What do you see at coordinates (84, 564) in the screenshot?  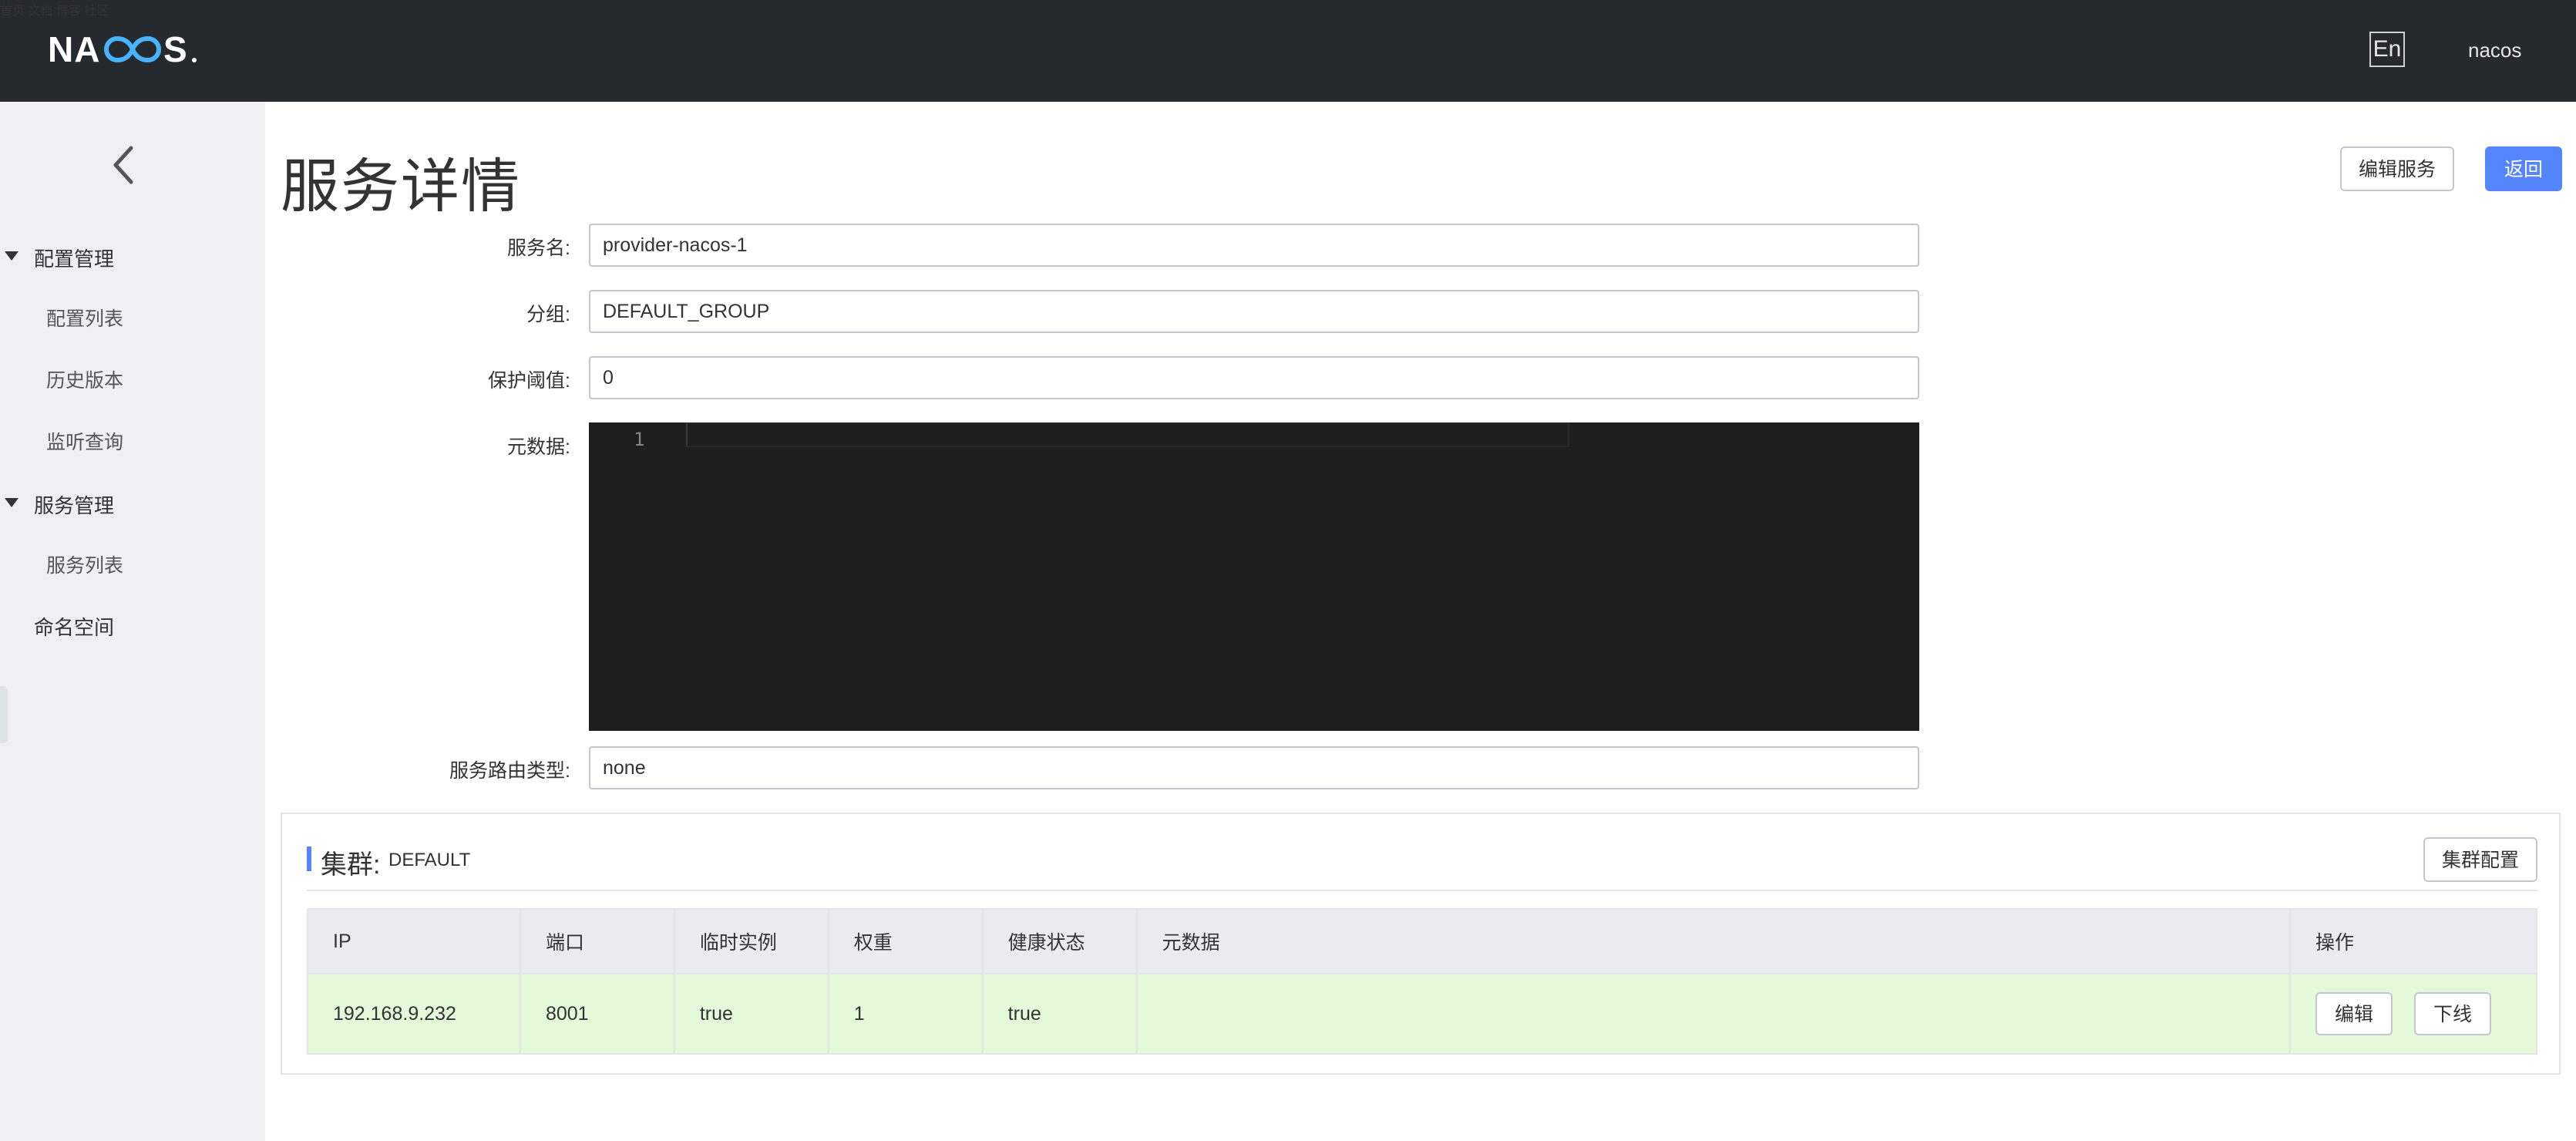 I see `sidebar-item-service-list: 服务列表` at bounding box center [84, 564].